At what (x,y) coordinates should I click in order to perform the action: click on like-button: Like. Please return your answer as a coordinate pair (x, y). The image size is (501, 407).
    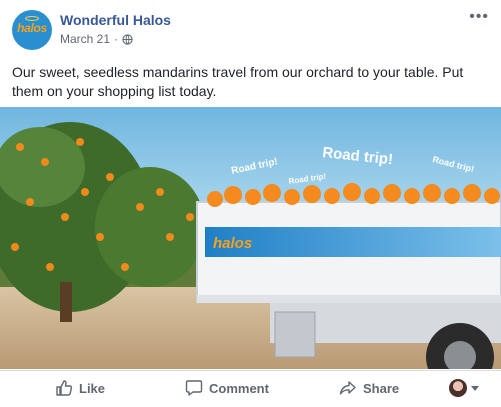
    Looking at the image, I should click on (80, 388).